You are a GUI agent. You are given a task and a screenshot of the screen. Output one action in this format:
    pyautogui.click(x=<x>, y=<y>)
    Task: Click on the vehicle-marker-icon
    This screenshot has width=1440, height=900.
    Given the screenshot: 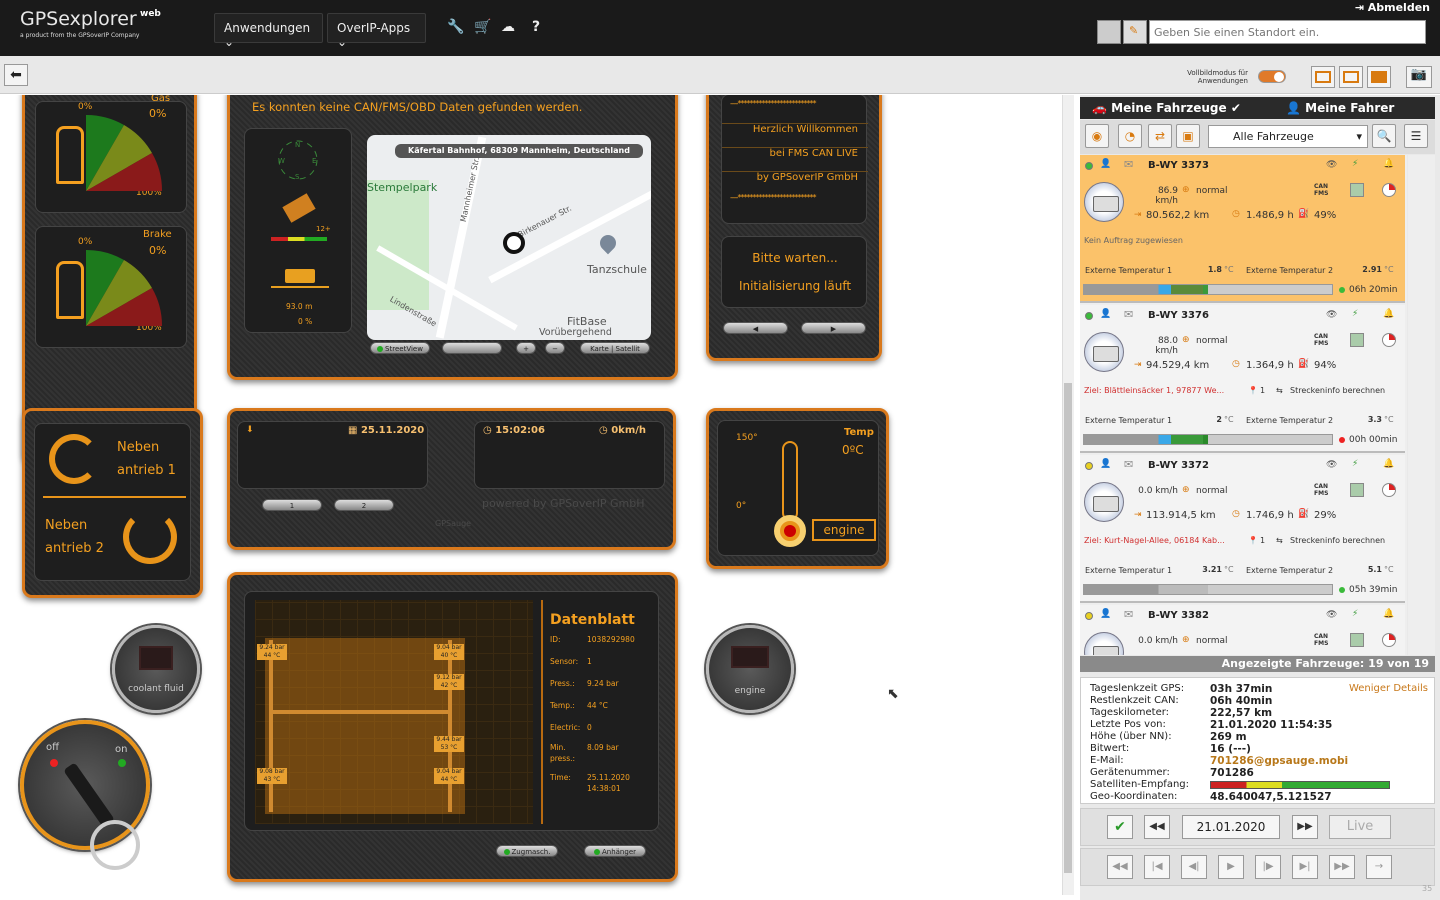 What is the action you would take?
    pyautogui.click(x=514, y=243)
    